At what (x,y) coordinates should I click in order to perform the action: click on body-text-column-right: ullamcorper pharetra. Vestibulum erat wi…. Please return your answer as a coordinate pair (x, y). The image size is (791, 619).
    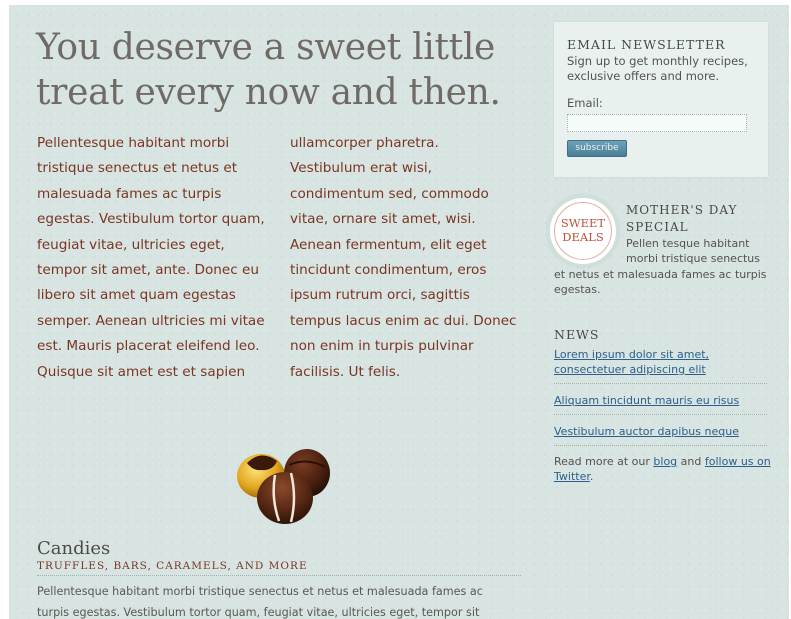
    Looking at the image, I should click on (403, 257).